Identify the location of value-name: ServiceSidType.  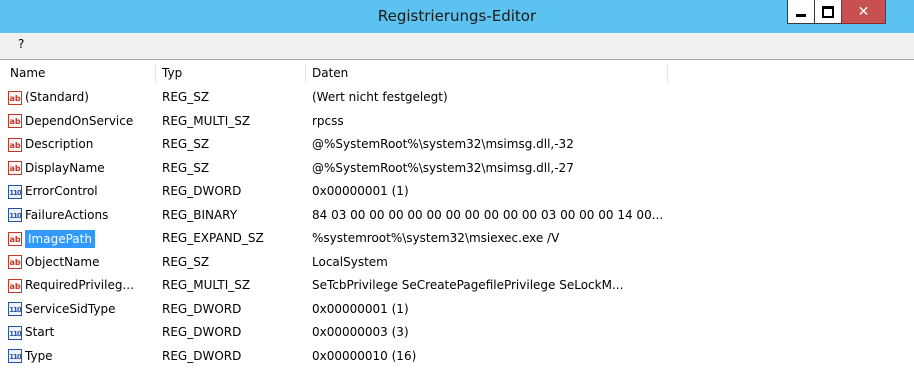
(70, 308).